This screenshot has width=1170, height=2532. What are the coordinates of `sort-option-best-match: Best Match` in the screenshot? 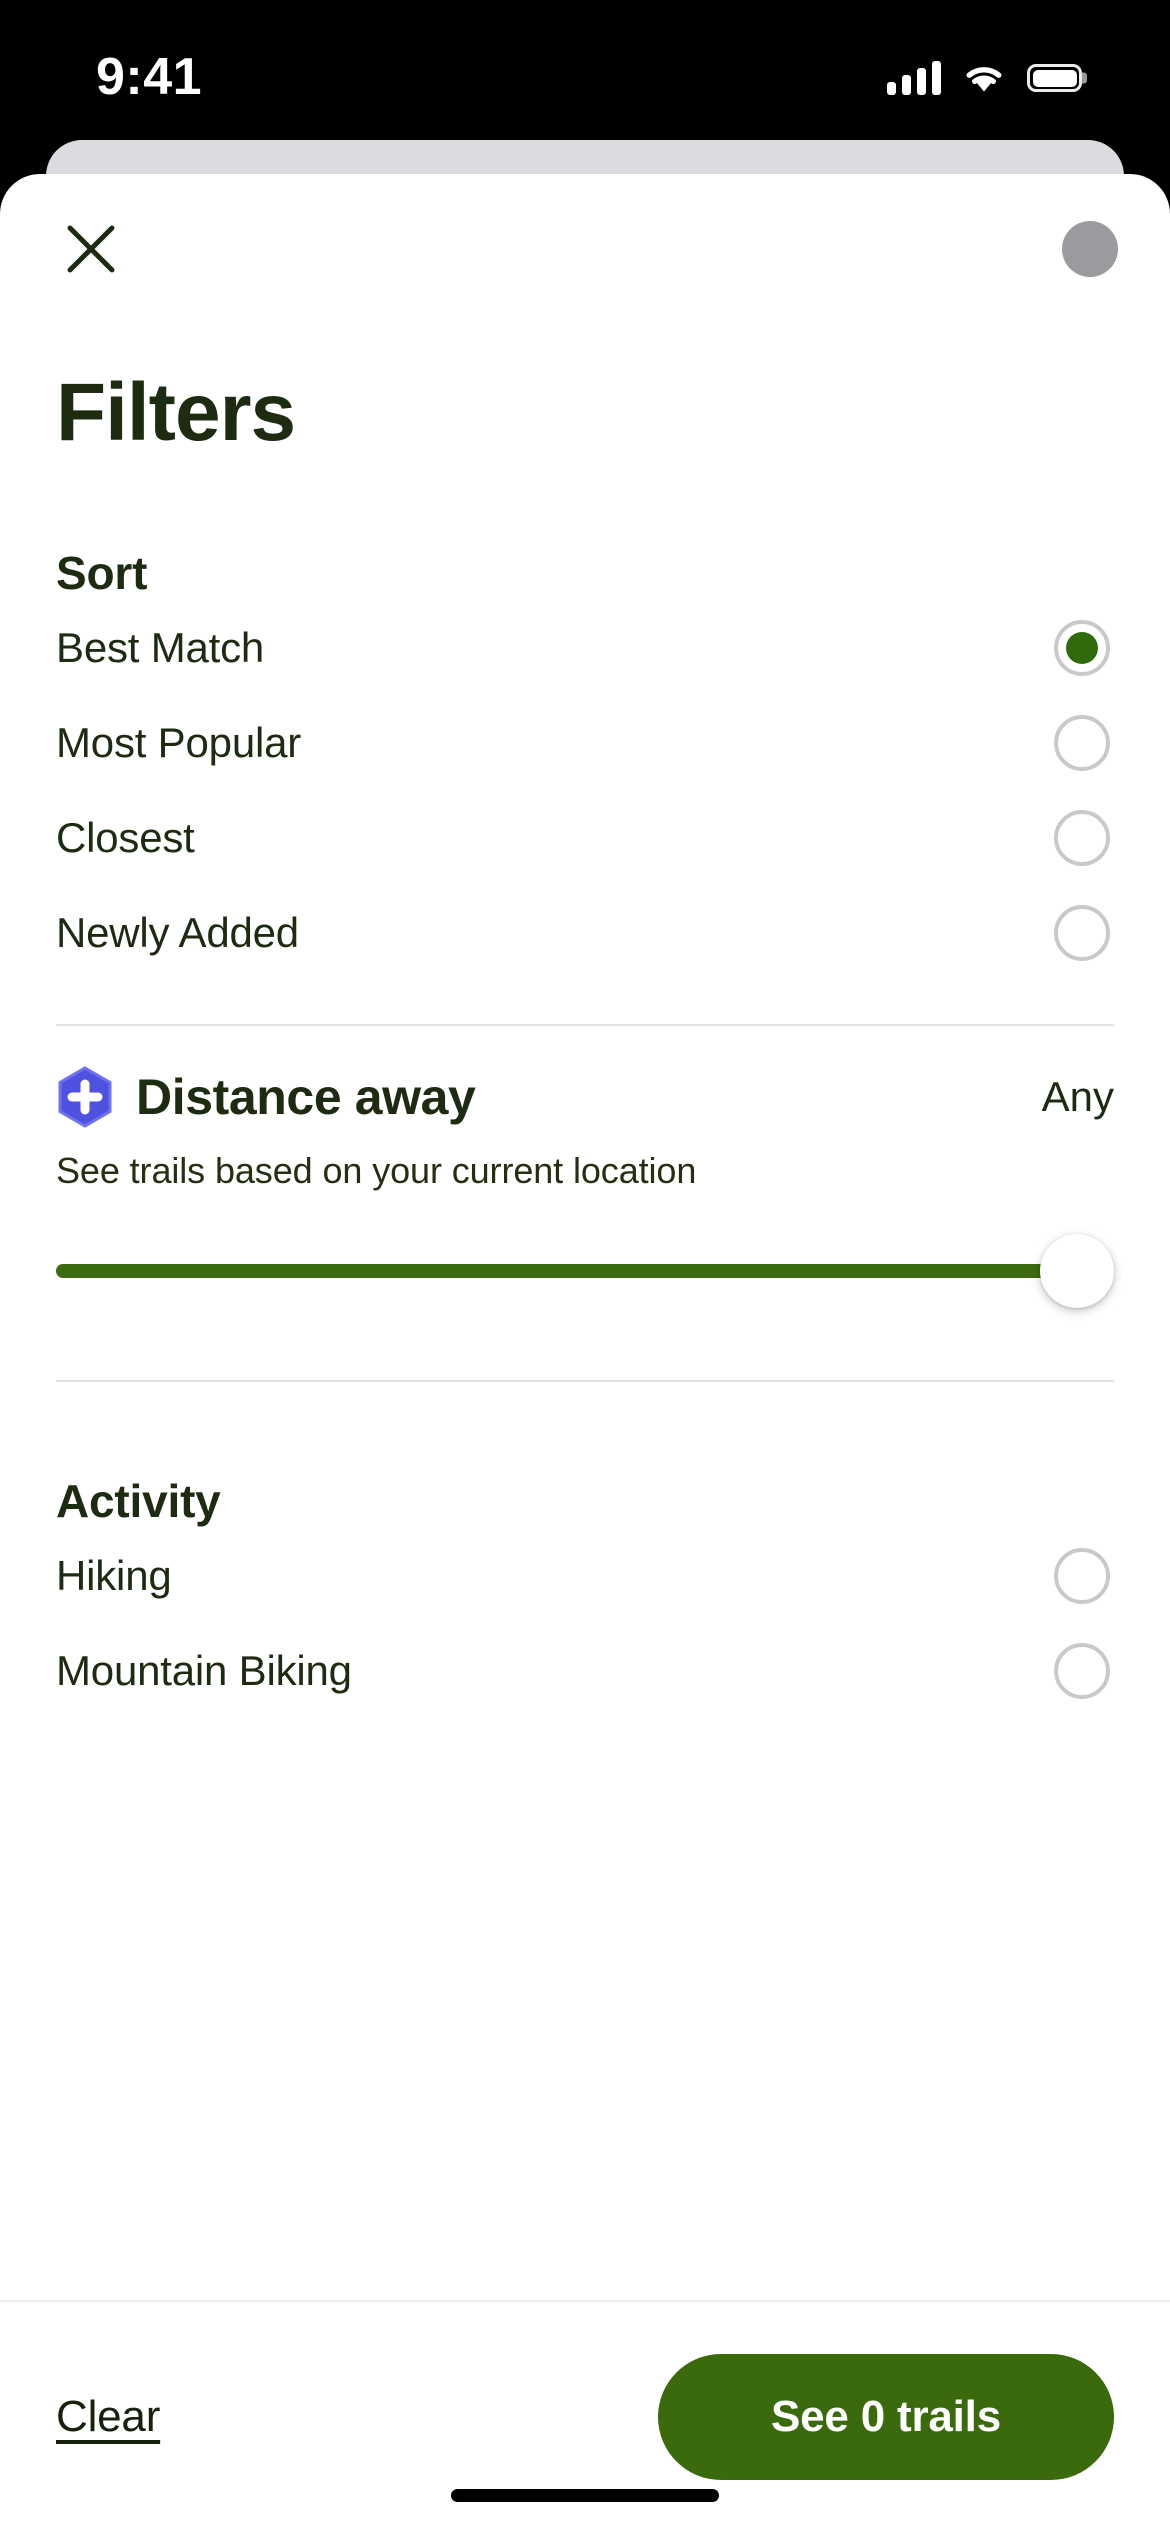 It's located at (585, 647).